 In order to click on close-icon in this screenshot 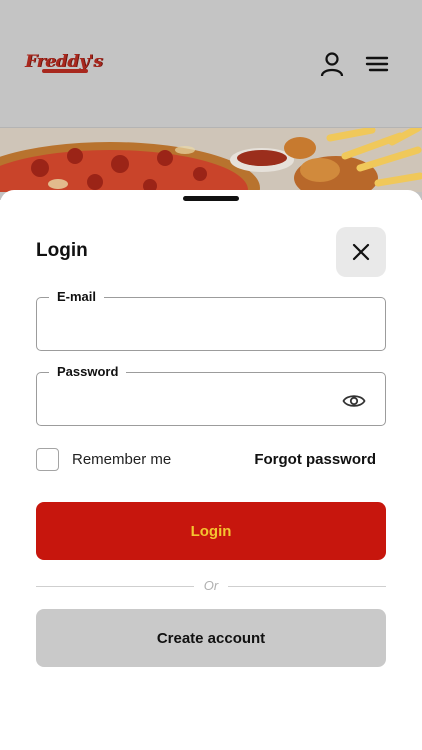, I will do `click(361, 252)`.